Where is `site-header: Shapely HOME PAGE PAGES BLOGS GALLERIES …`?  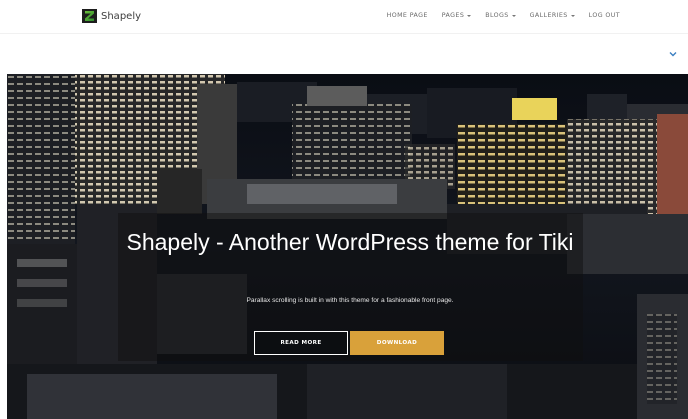
site-header: Shapely HOME PAGE PAGES BLOGS GALLERIES … is located at coordinates (344, 17).